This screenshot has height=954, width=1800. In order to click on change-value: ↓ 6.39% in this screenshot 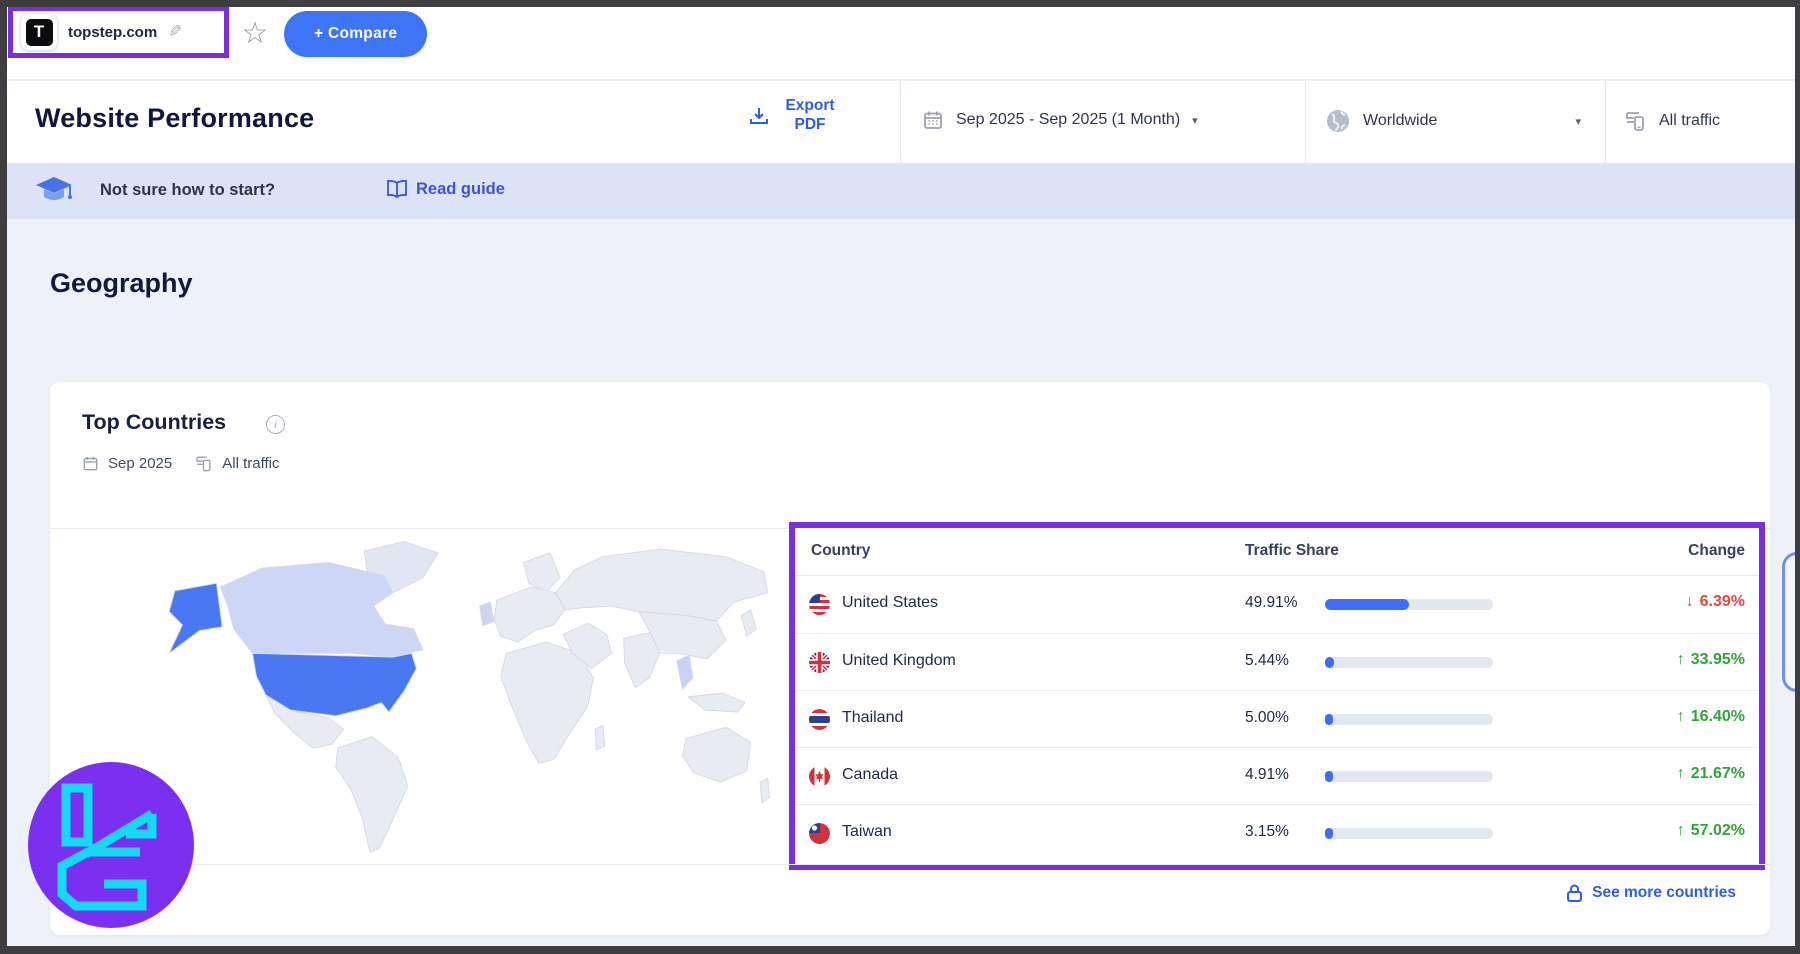, I will do `click(1715, 601)`.